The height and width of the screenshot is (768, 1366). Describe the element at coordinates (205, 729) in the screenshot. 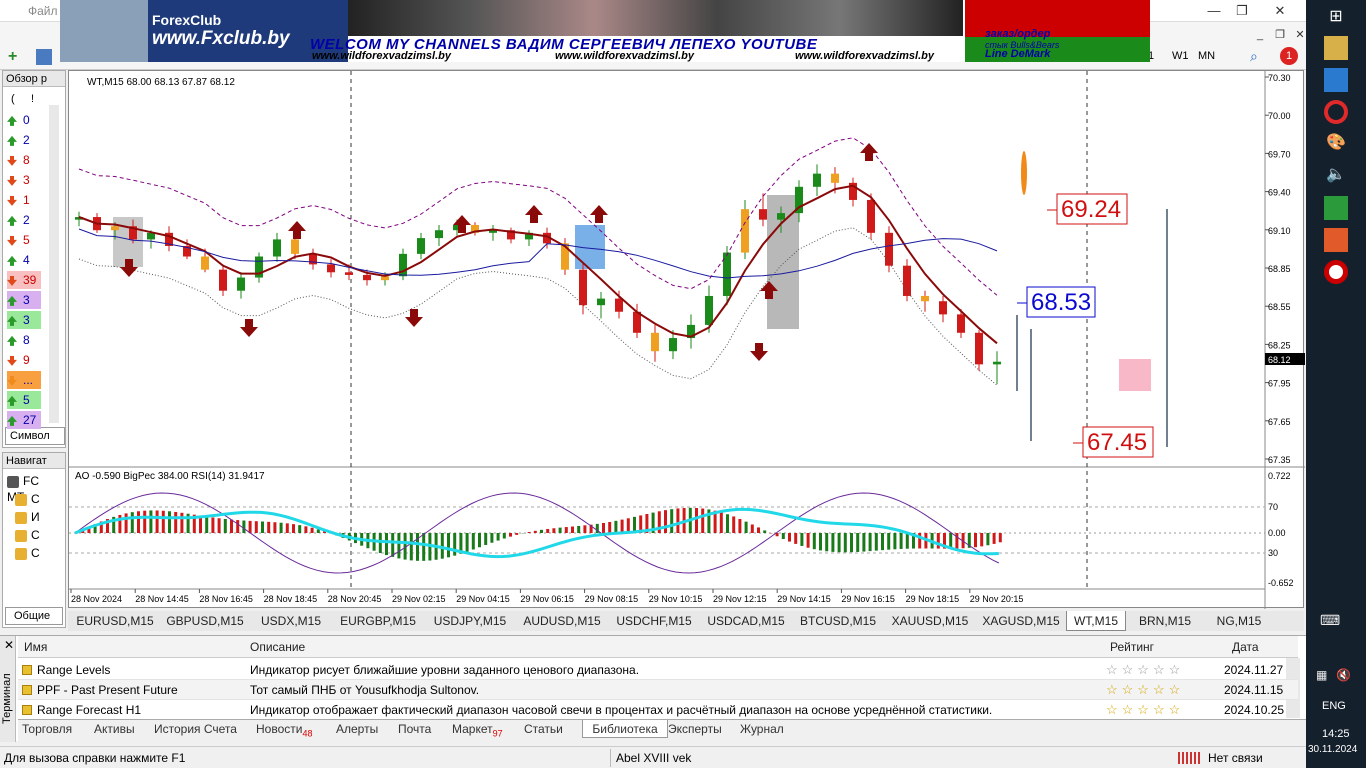

I see `terminal-tab: История Счета` at that location.